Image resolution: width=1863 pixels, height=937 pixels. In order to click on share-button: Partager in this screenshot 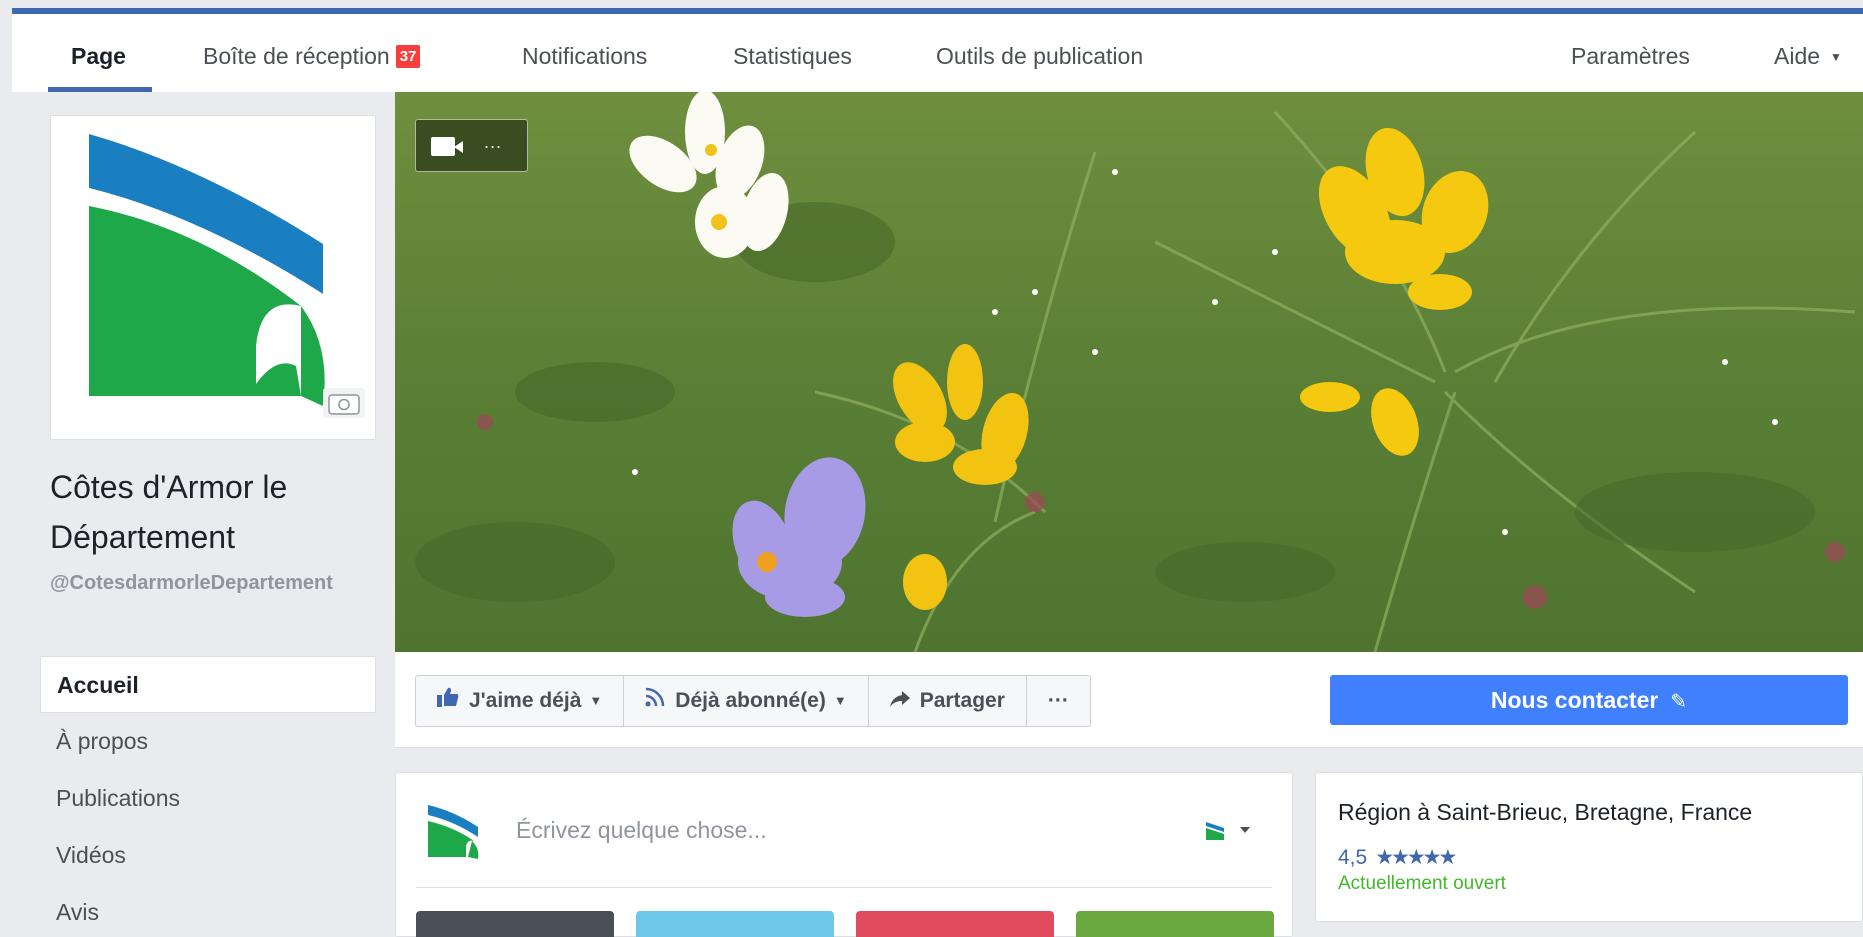, I will do `click(948, 701)`.